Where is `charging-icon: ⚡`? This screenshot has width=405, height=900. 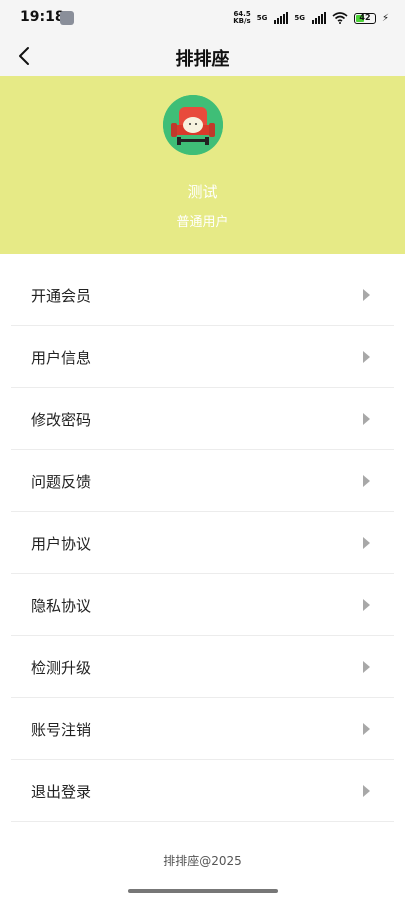
charging-icon: ⚡ is located at coordinates (385, 18).